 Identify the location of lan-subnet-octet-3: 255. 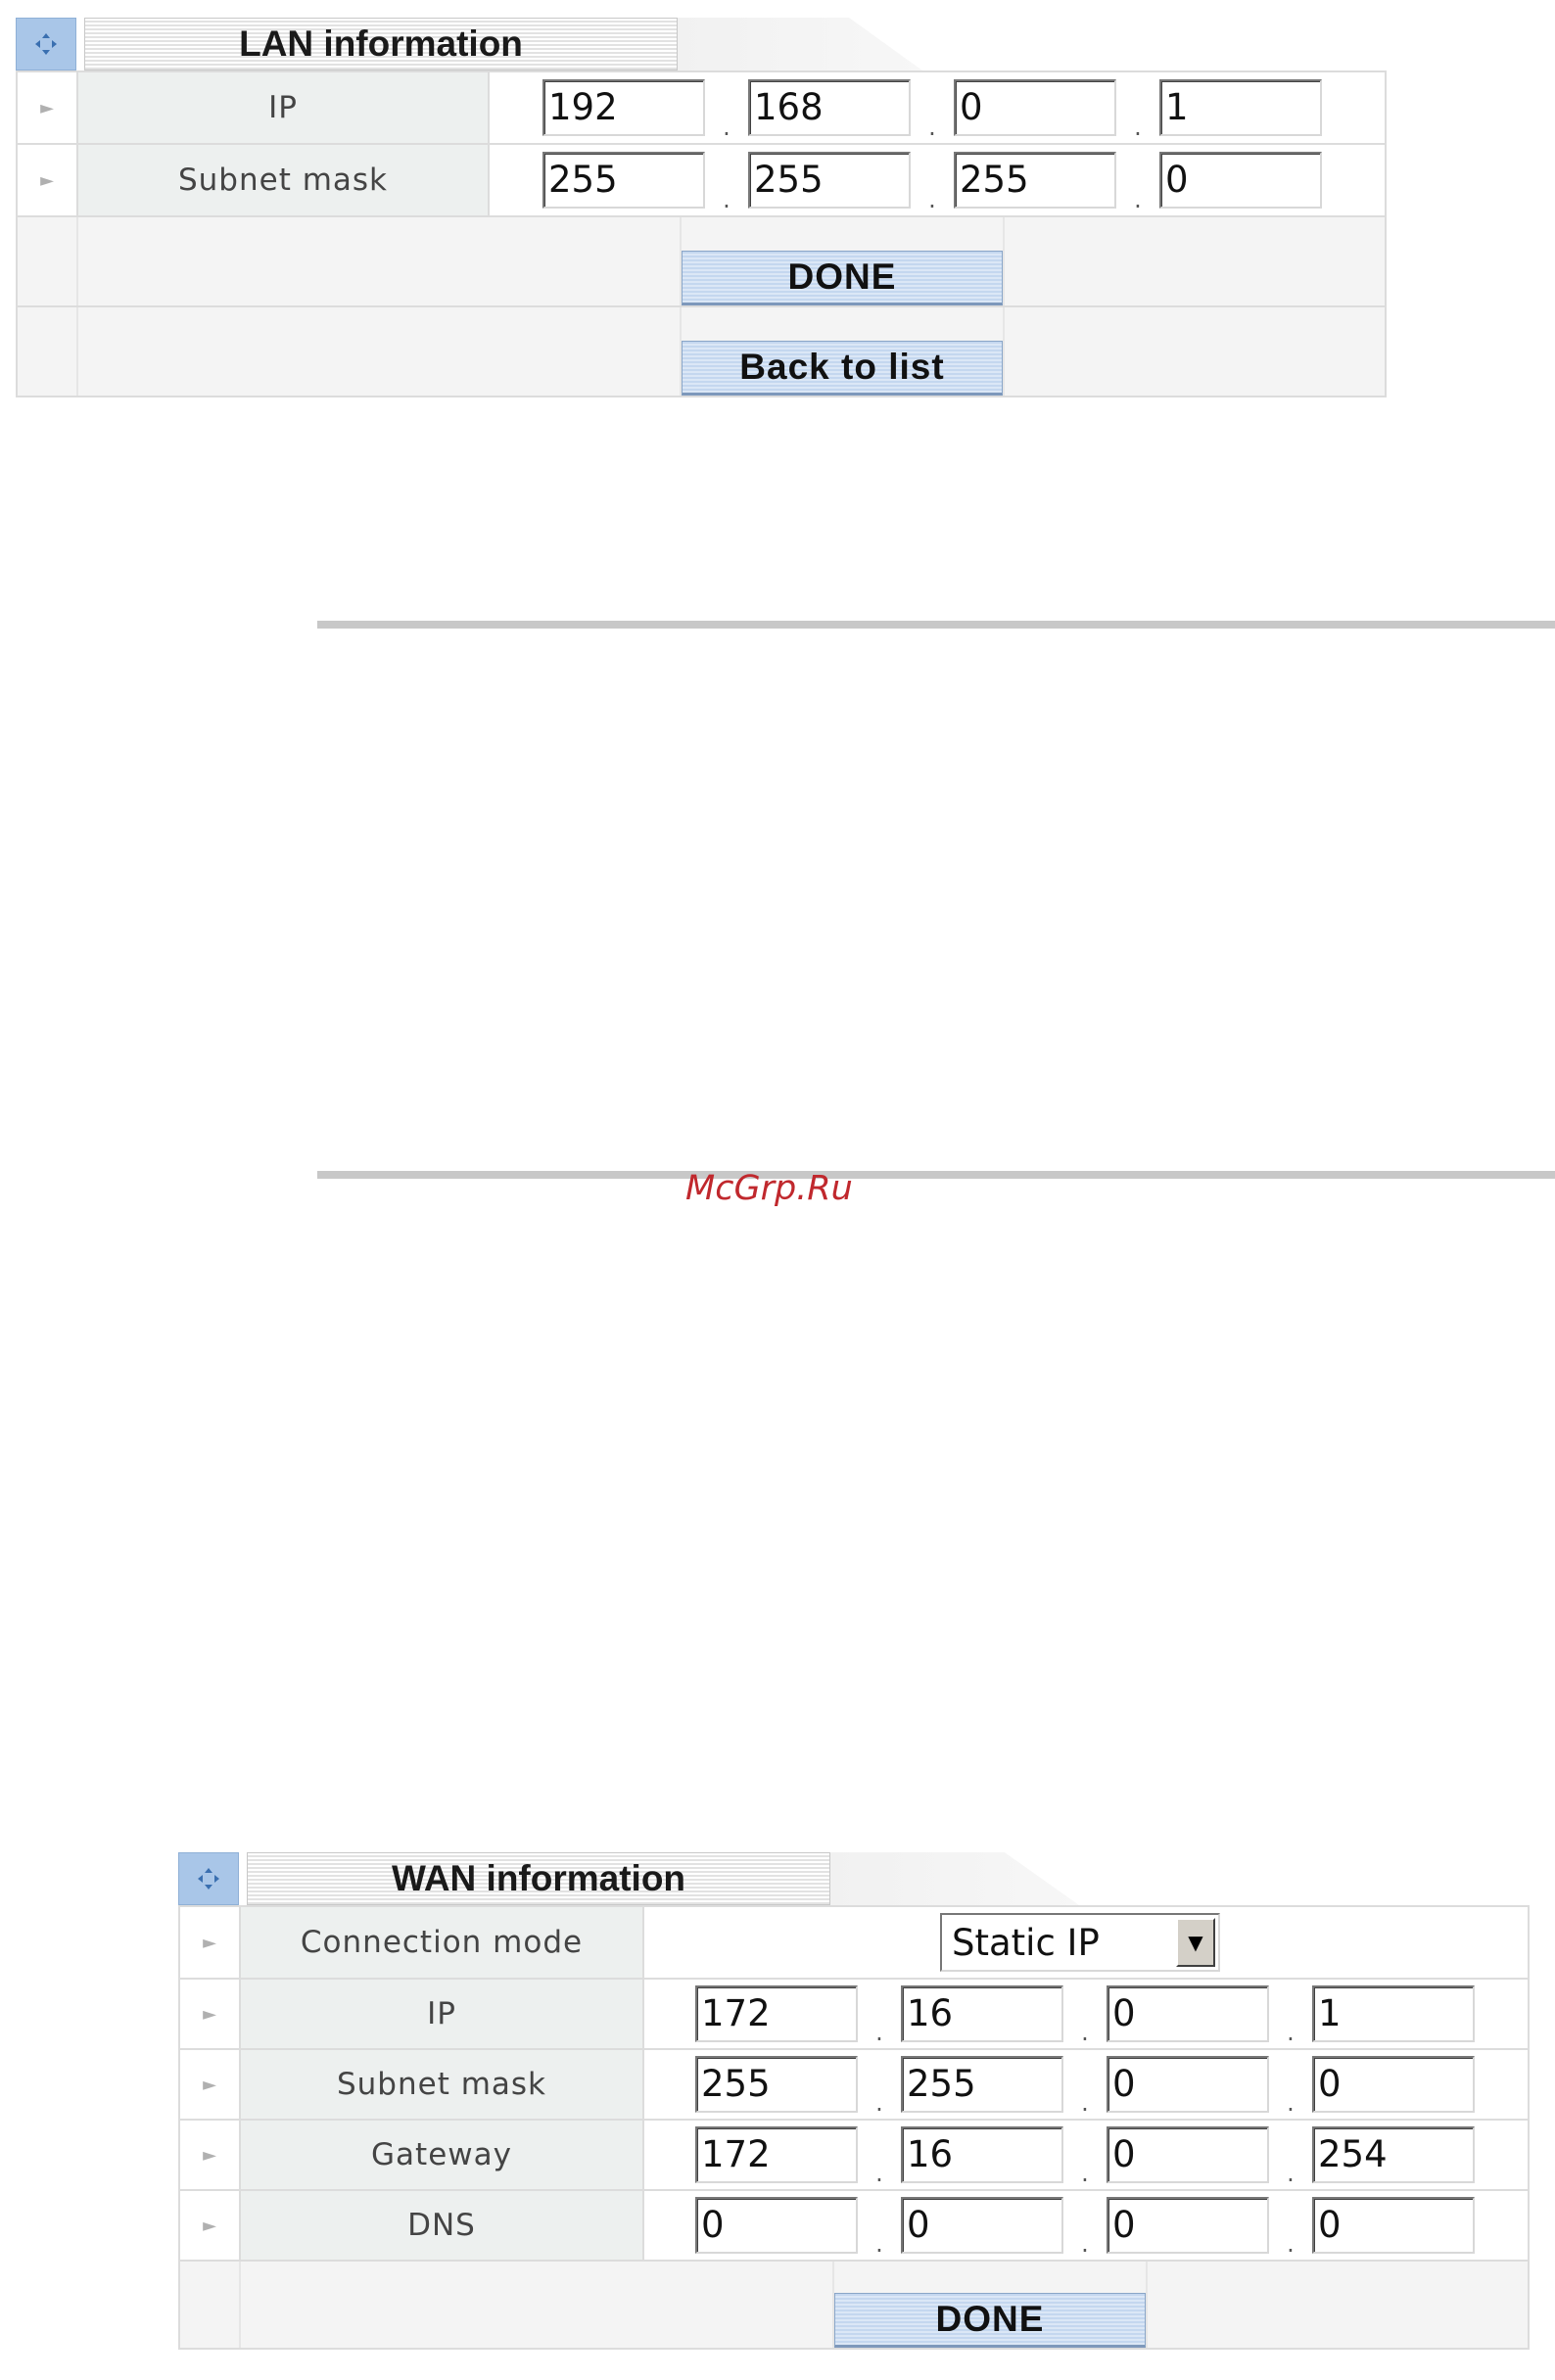
(1035, 180).